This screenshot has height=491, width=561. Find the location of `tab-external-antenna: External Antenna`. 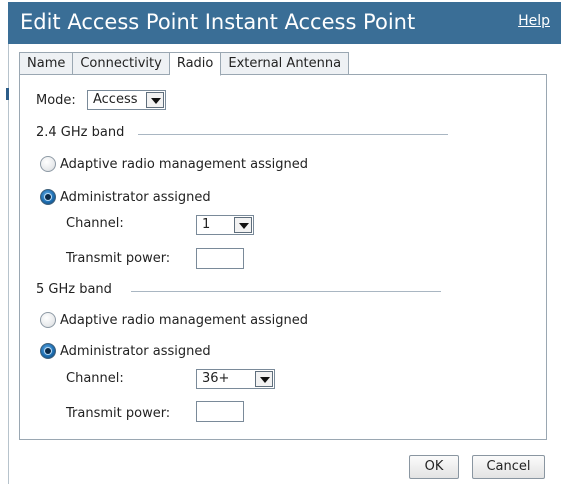

tab-external-antenna: External Antenna is located at coordinates (285, 63).